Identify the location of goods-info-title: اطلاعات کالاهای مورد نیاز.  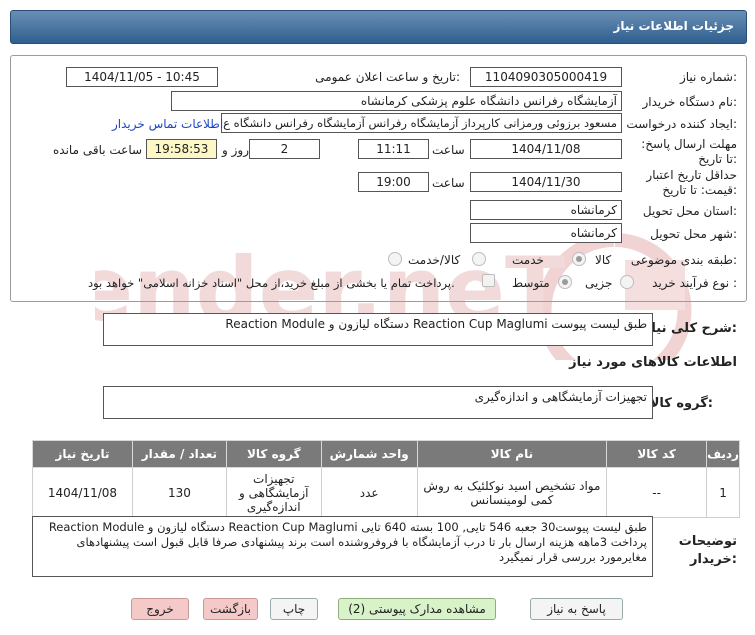
(653, 362).